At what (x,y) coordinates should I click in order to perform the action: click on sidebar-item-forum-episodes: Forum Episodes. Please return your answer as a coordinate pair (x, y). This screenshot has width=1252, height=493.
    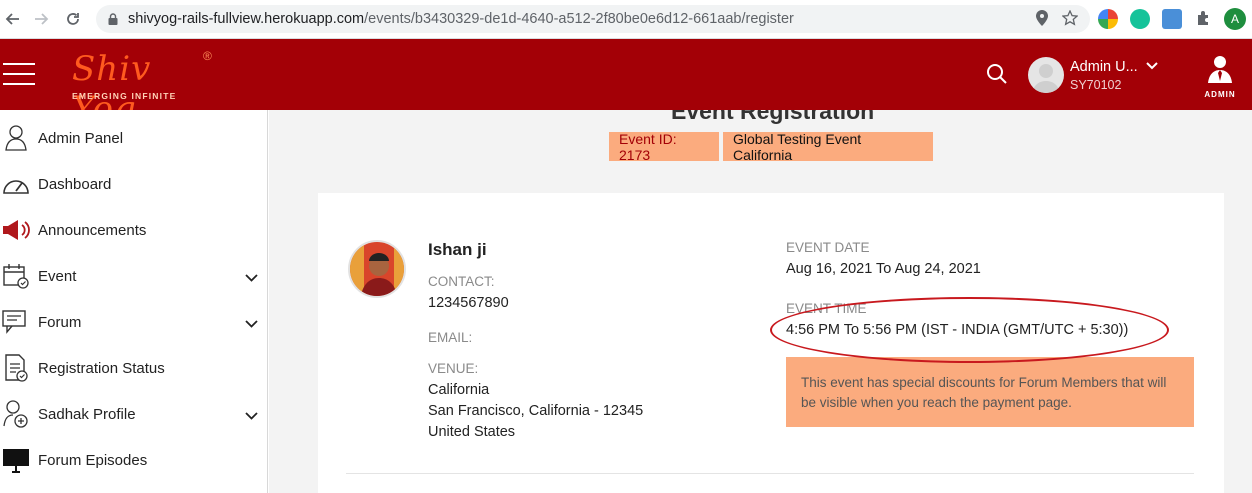
    Looking at the image, I should click on (134, 460).